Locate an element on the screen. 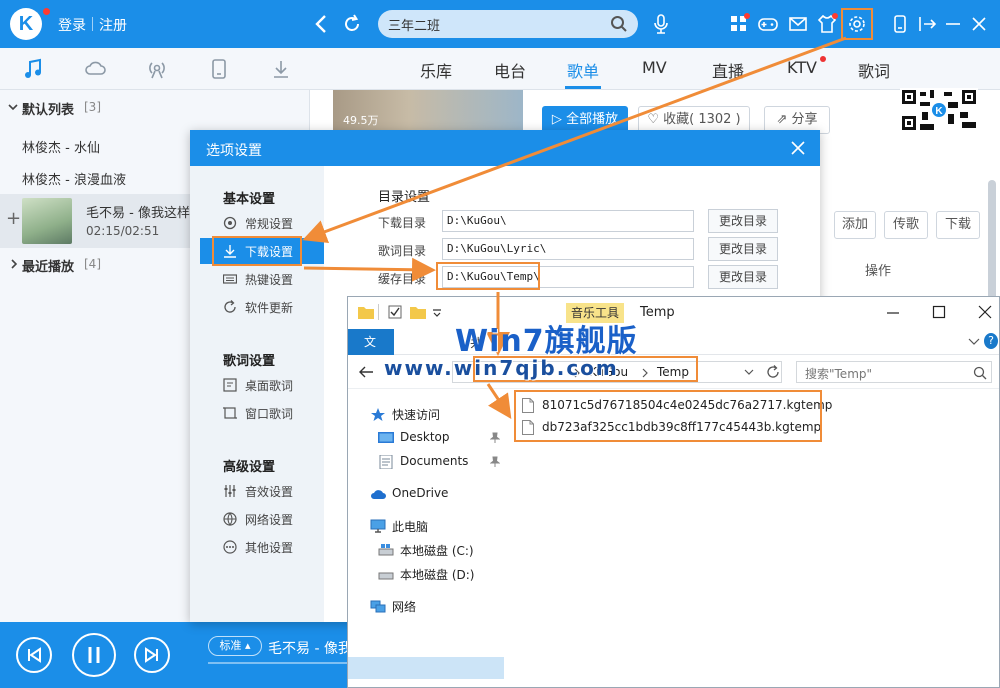 The width and height of the screenshot is (1000, 688). arrow-address-to-files is located at coordinates (499, 401).